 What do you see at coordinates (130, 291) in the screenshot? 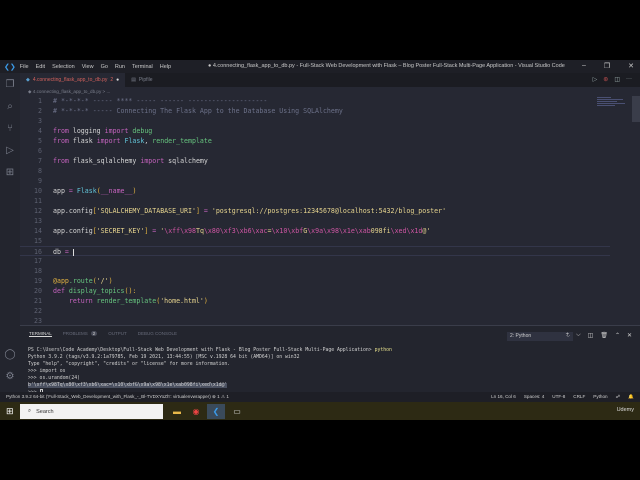
I see `code-token: ():` at bounding box center [130, 291].